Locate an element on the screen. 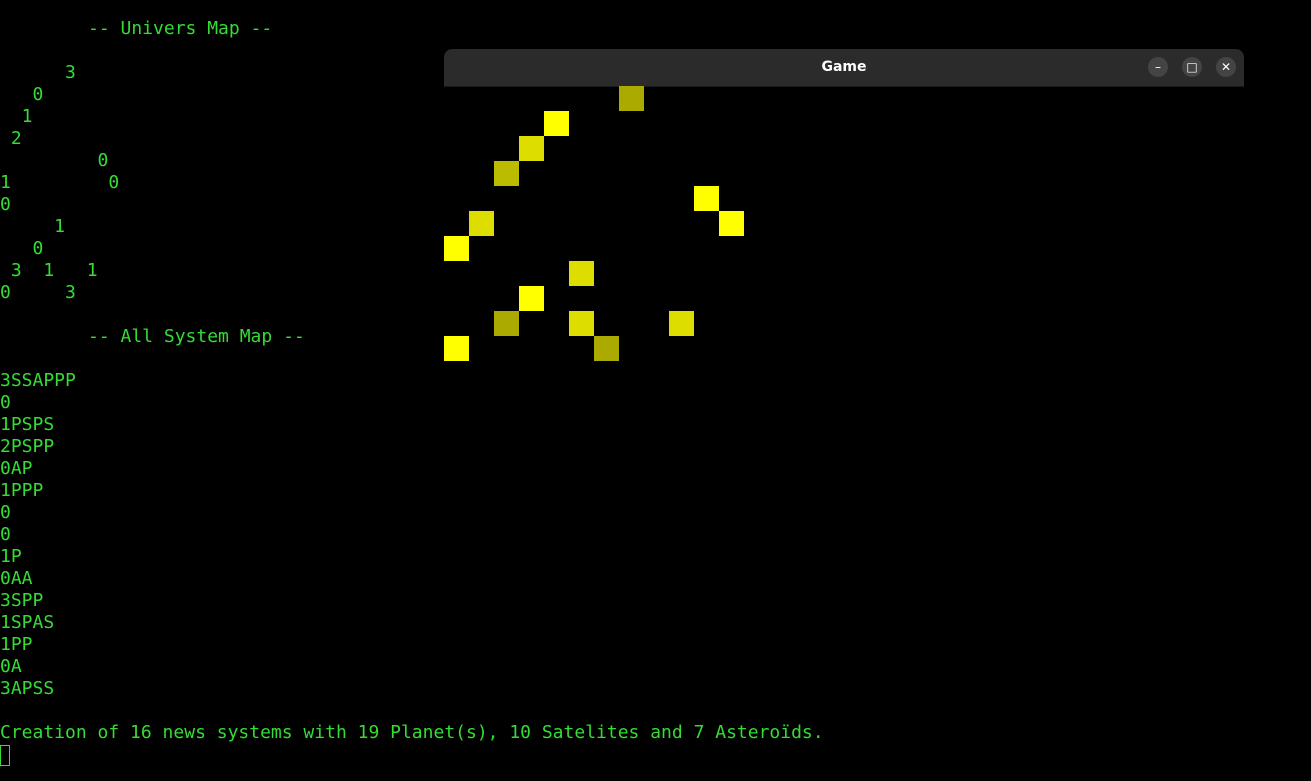 This screenshot has width=1311, height=781. univers-map-line: 3 1 1 is located at coordinates (49, 270).